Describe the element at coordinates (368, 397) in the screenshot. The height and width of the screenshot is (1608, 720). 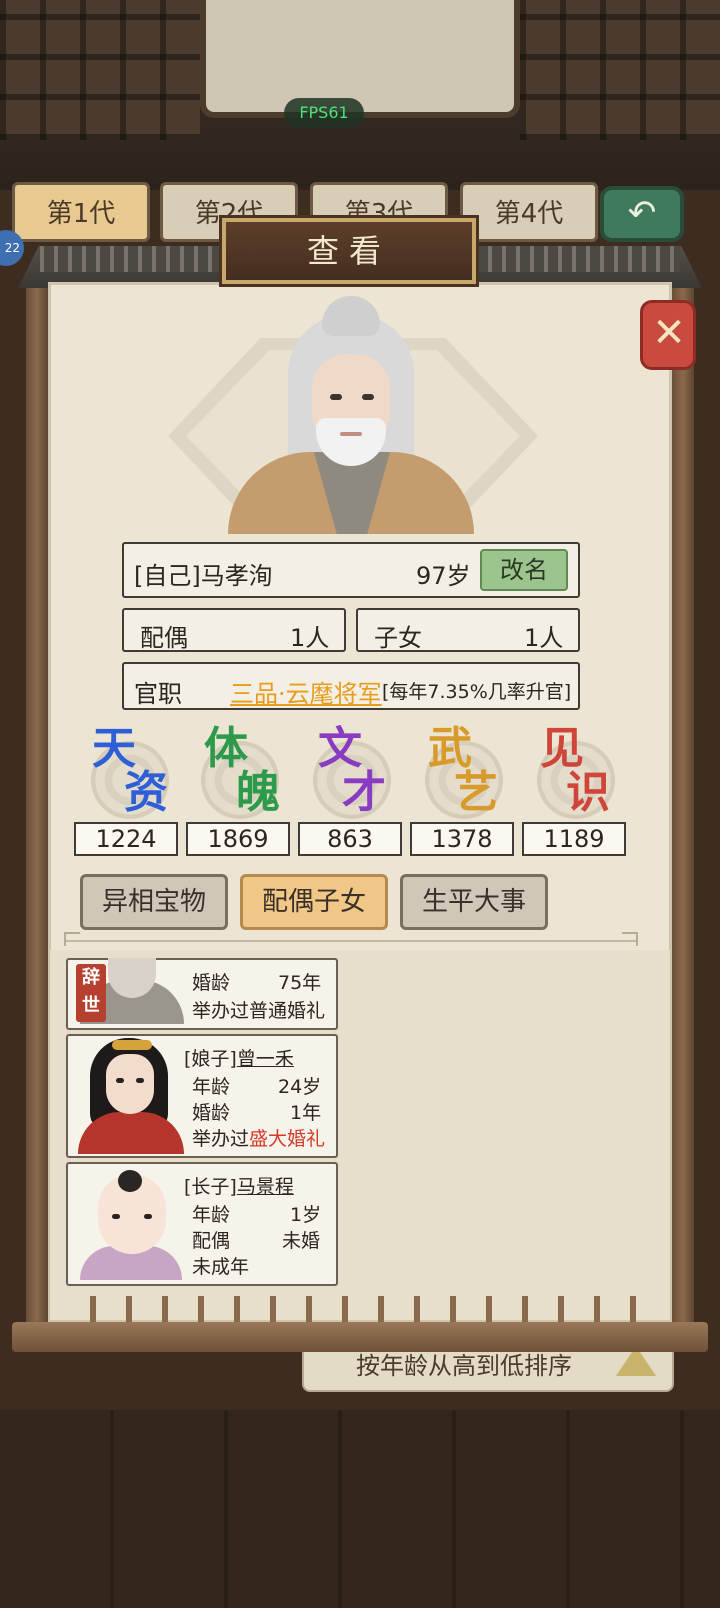
I see `elder-eye-right` at that location.